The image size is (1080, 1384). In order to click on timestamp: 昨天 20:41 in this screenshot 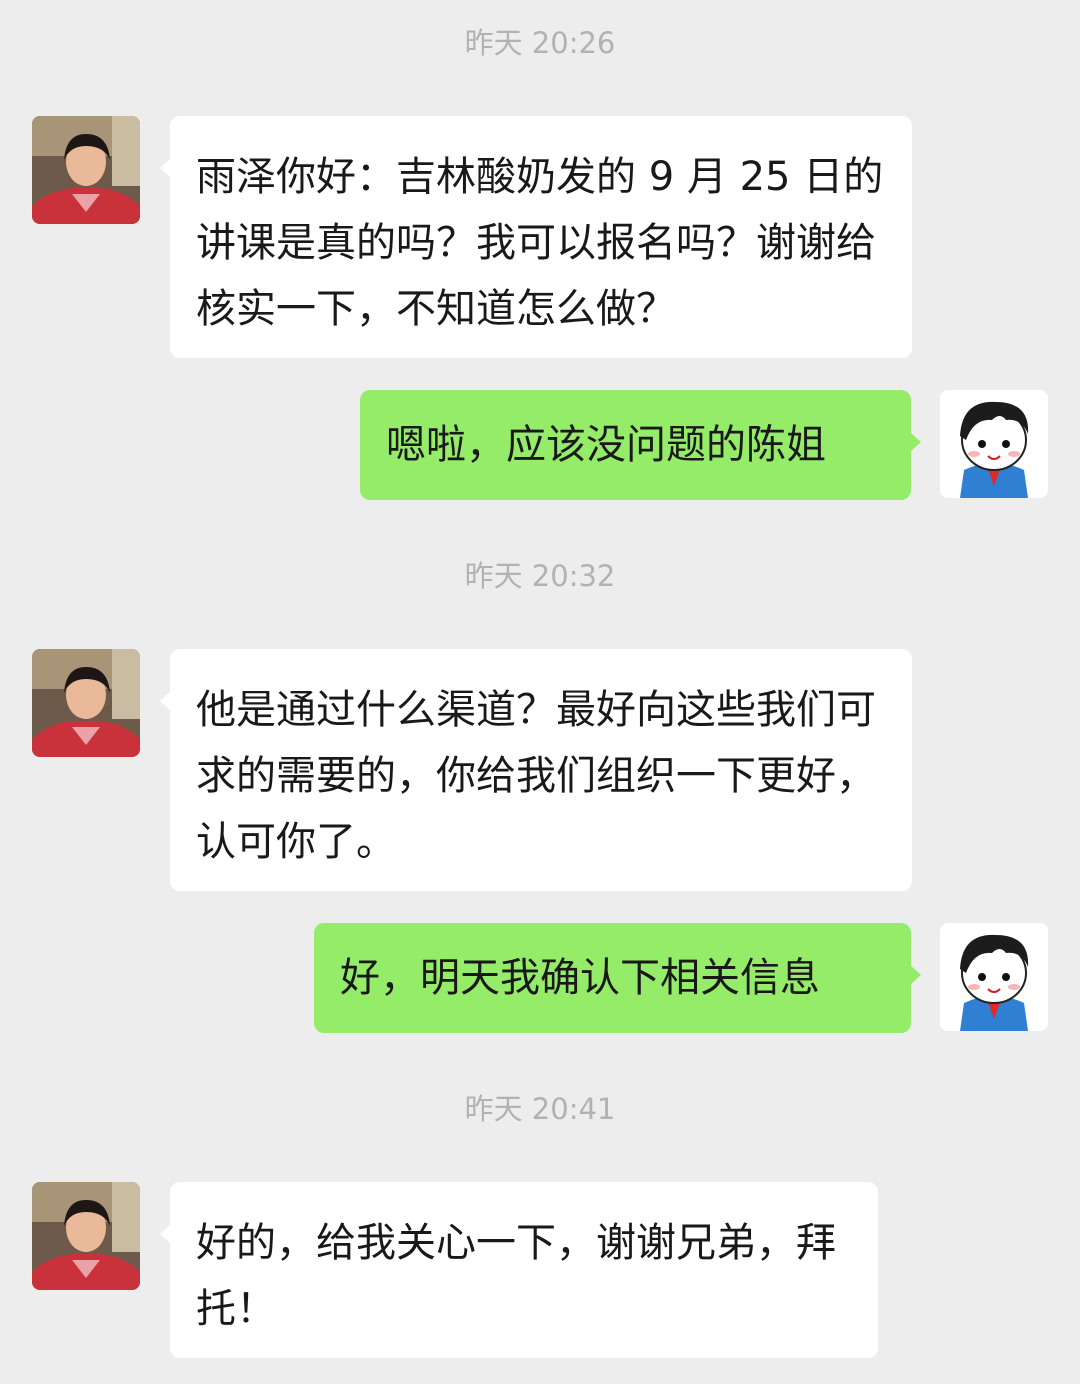, I will do `click(540, 1109)`.